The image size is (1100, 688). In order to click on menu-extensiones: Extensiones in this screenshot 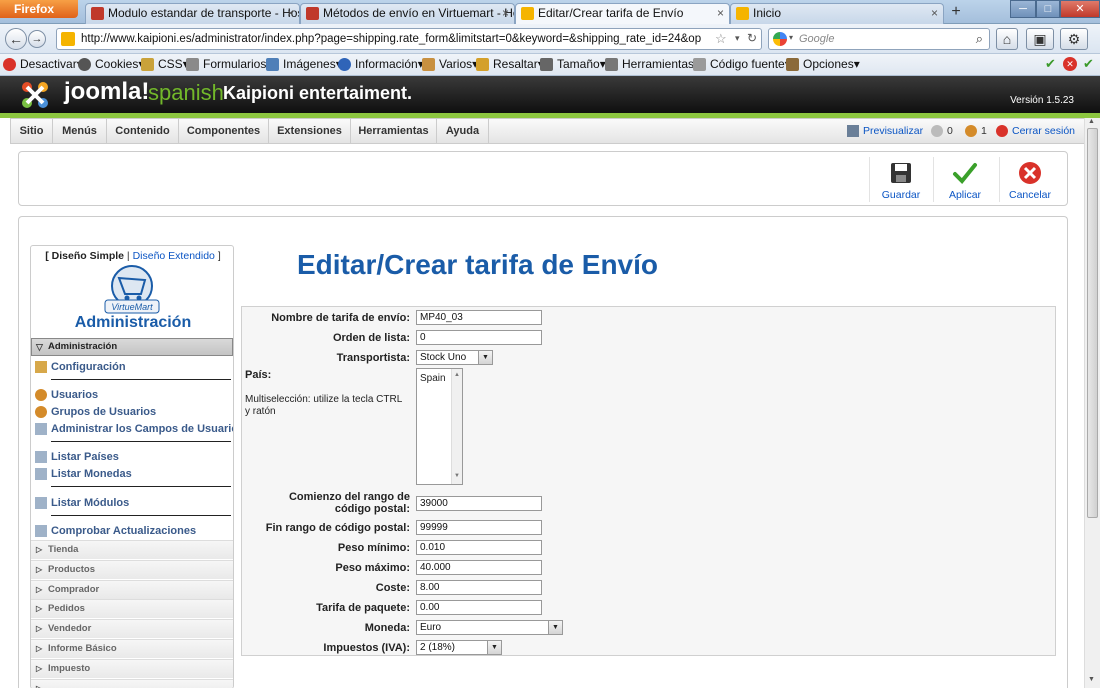, I will do `click(310, 131)`.